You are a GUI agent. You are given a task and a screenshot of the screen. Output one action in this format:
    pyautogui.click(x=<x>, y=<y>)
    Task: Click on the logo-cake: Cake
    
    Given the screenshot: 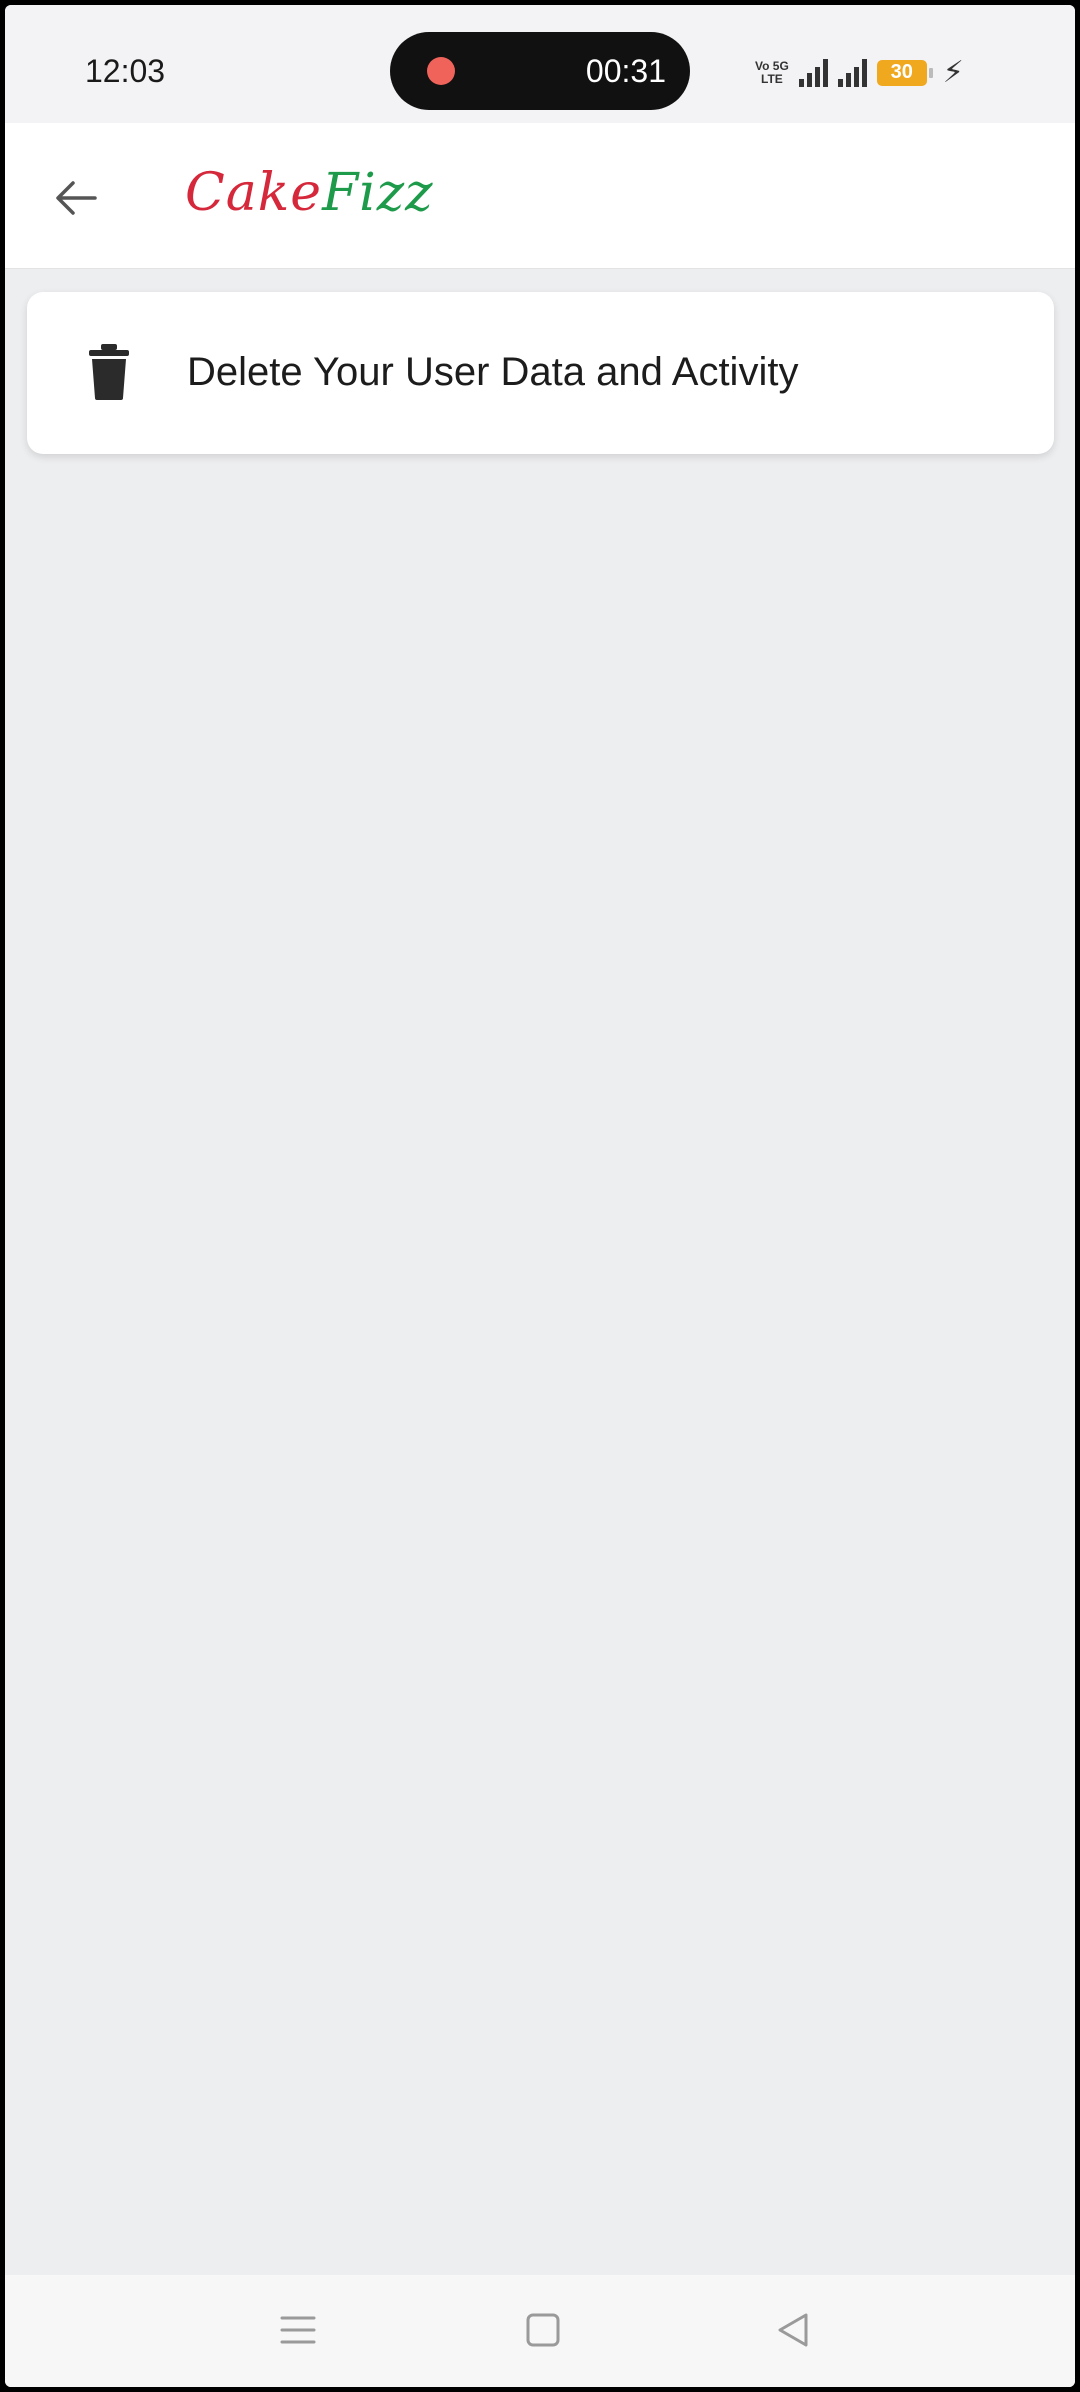 What is the action you would take?
    pyautogui.click(x=254, y=193)
    